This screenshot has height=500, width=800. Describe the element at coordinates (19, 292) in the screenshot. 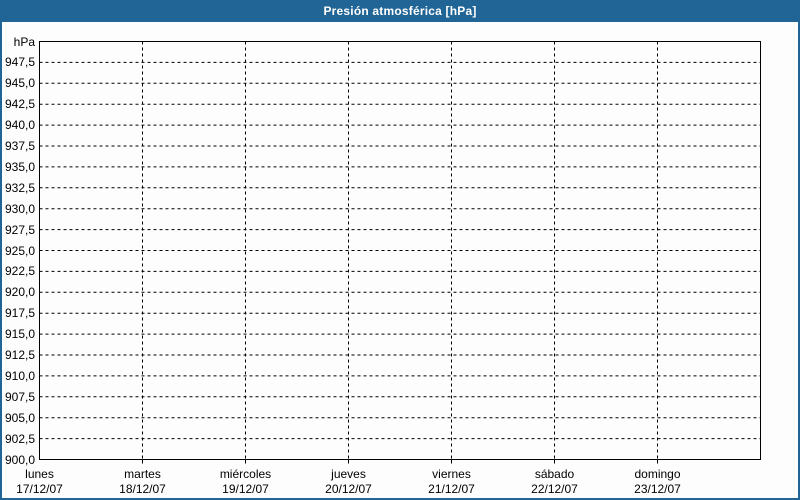

I see `y-axis-tick-label: 920,0` at that location.